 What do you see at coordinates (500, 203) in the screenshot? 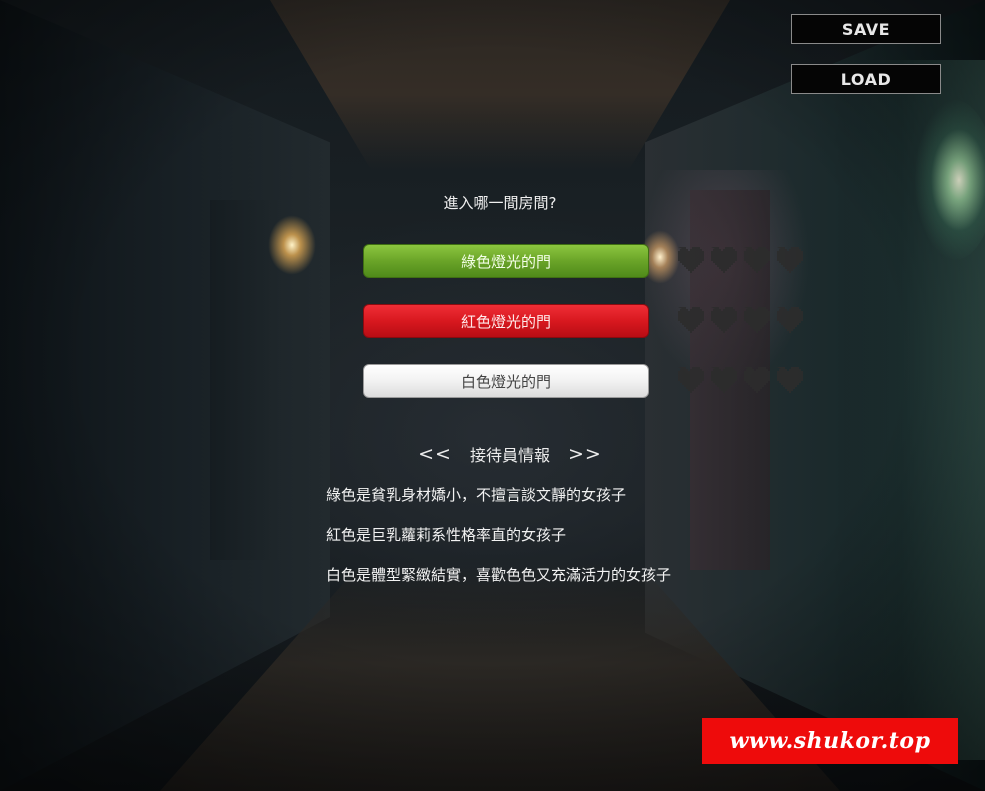
I see `choice-question: 進入哪一間房間?` at bounding box center [500, 203].